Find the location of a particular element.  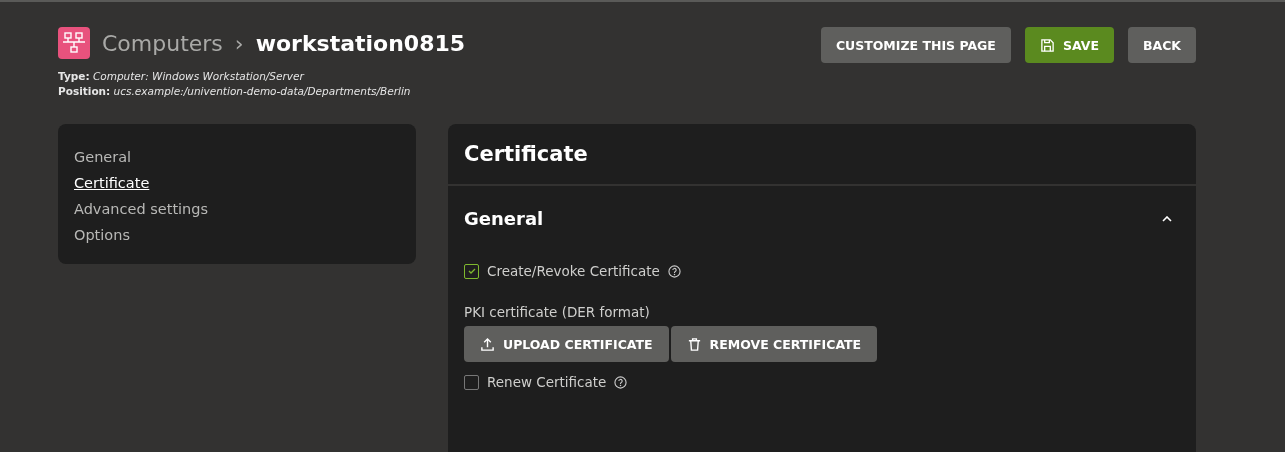

sidebar-item: Options is located at coordinates (237, 235).